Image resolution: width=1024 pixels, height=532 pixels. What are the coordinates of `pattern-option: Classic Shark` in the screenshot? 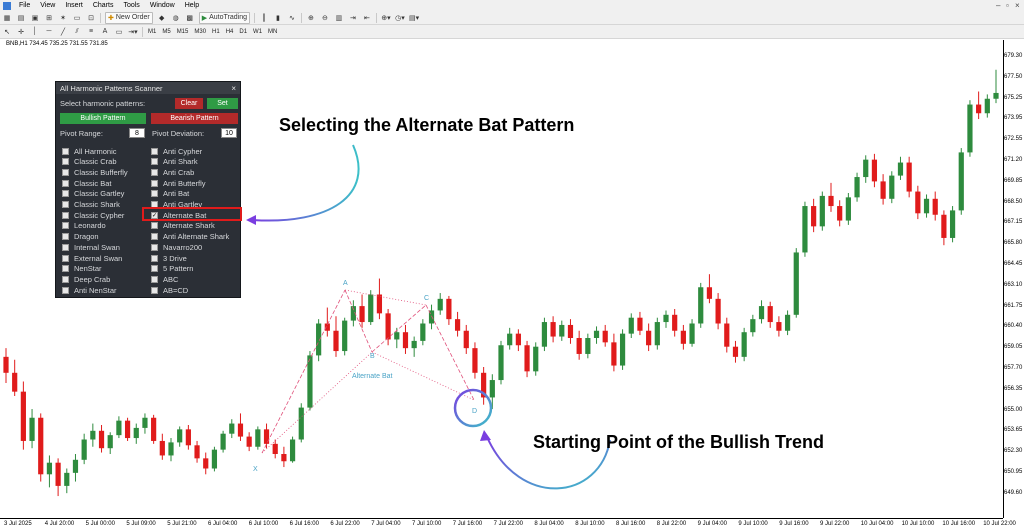 It's located at (91, 205).